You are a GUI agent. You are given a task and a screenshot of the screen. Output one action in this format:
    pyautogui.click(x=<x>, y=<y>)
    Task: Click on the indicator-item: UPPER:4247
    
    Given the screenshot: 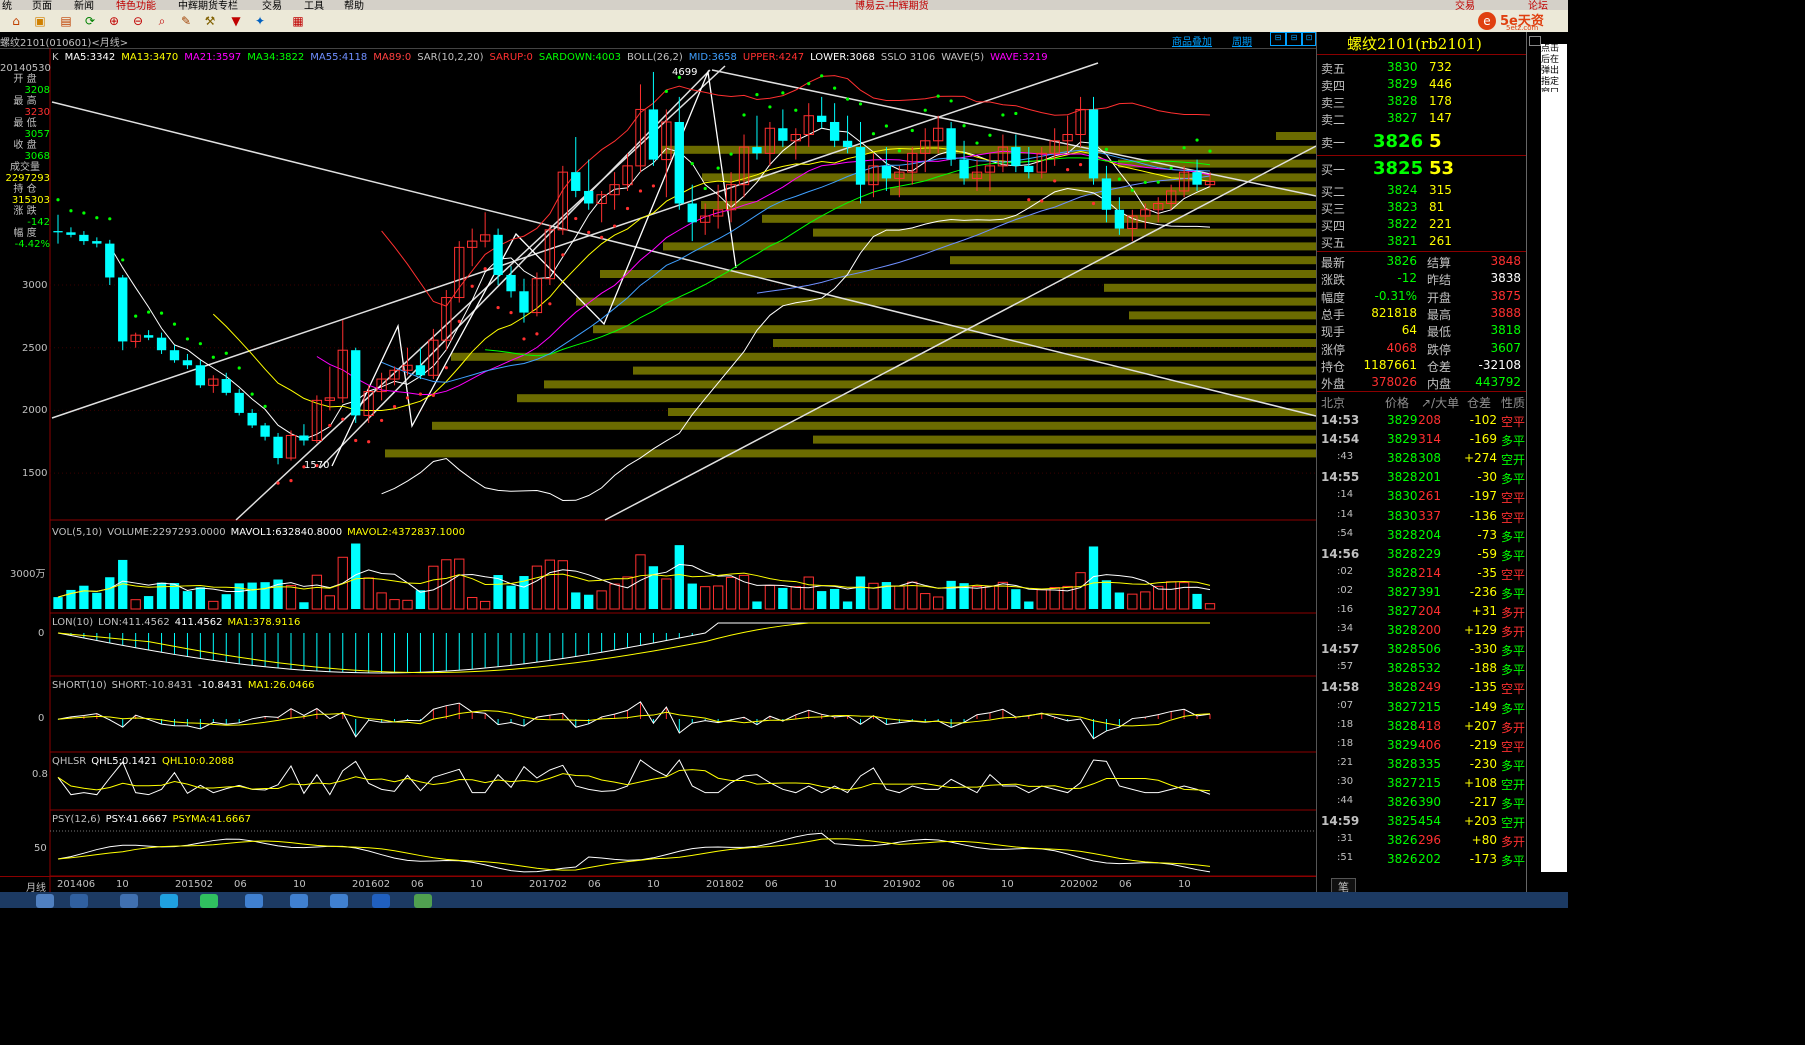 What is the action you would take?
    pyautogui.click(x=773, y=57)
    